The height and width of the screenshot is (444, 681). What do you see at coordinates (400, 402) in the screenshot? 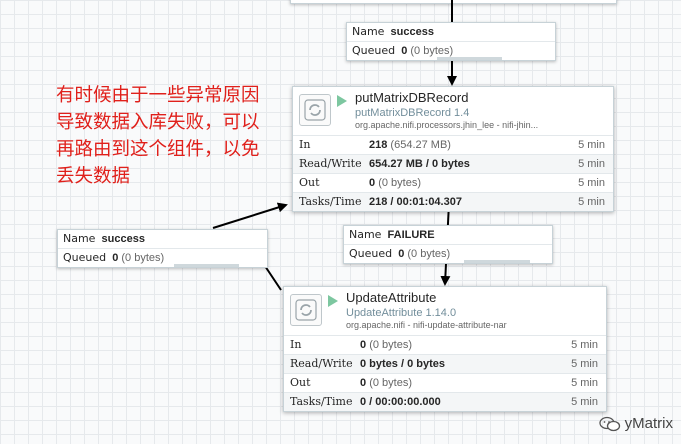
I see `stat-value: 0 / 00:00:00.000` at bounding box center [400, 402].